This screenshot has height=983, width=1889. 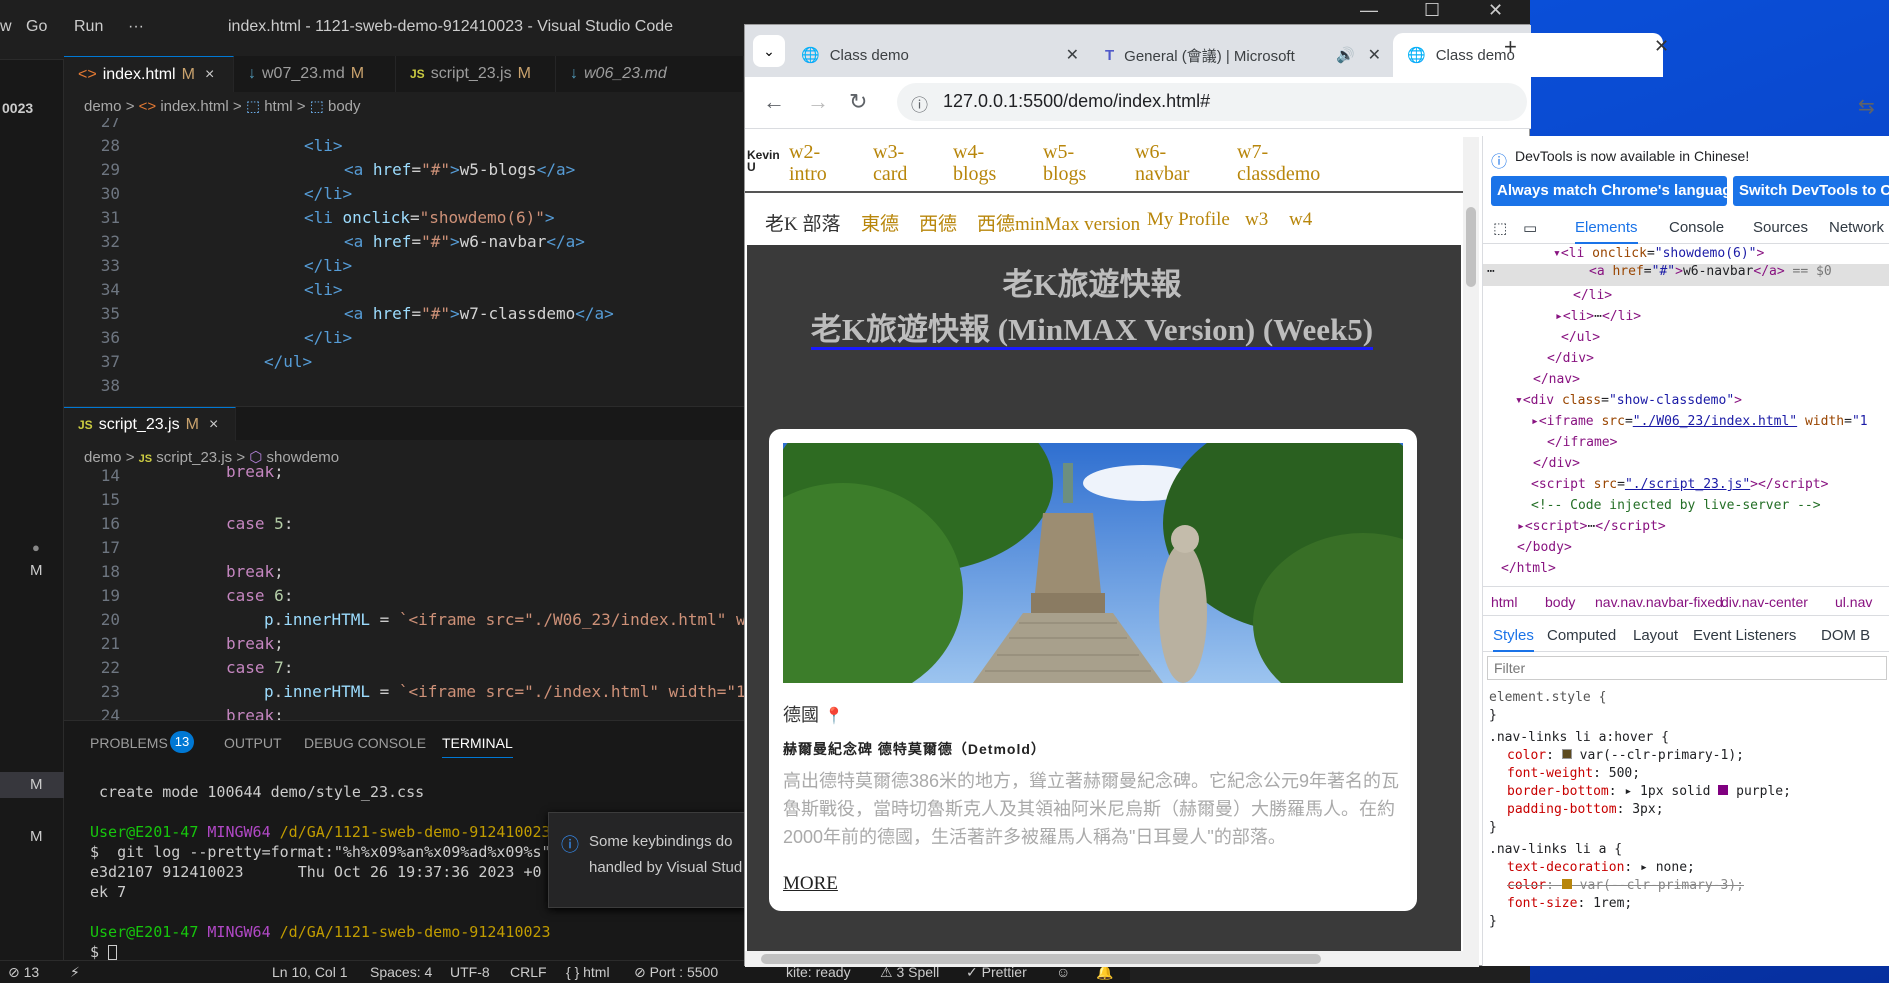 I want to click on translate-icon: ⇆, so click(x=1866, y=106).